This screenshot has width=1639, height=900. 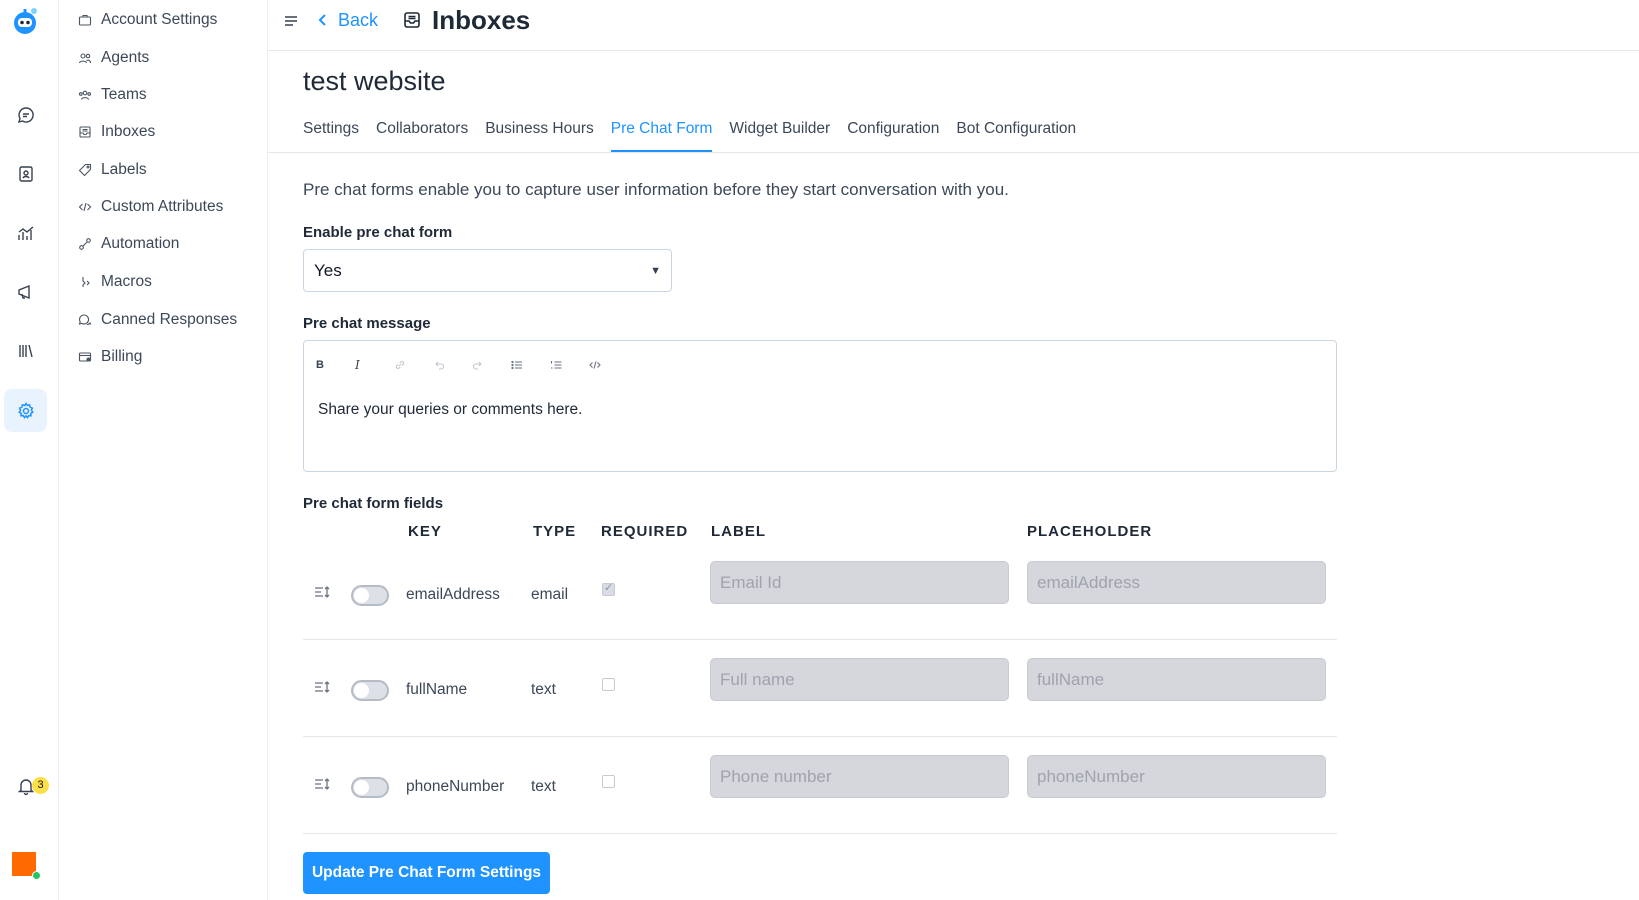 What do you see at coordinates (661, 135) in the screenshot?
I see `tab-pre-chat-form: Pre Chat Form` at bounding box center [661, 135].